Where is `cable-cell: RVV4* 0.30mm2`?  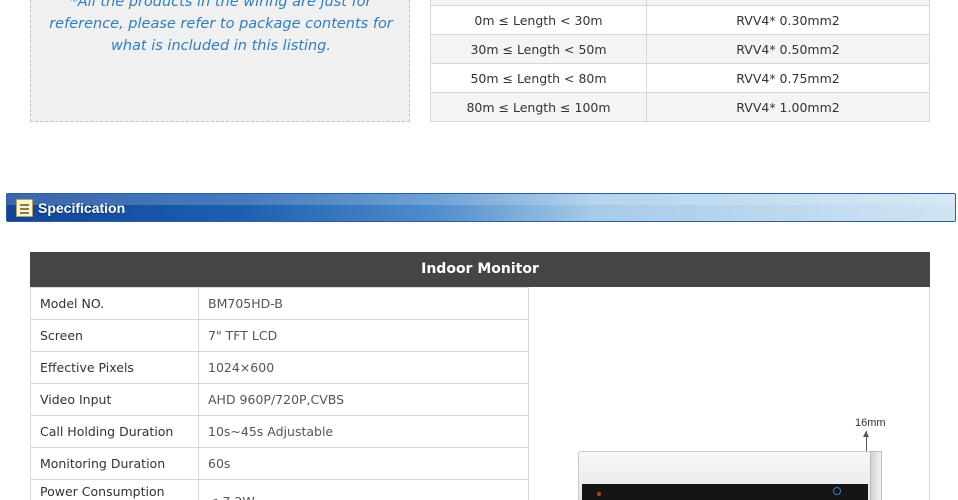 cable-cell: RVV4* 0.30mm2 is located at coordinates (788, 20).